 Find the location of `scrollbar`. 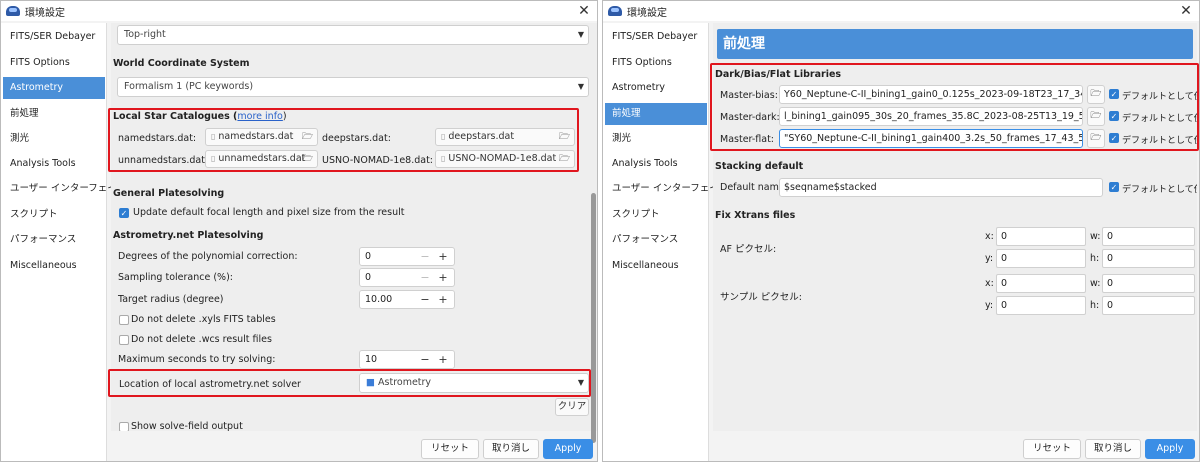

scrollbar is located at coordinates (593, 233).